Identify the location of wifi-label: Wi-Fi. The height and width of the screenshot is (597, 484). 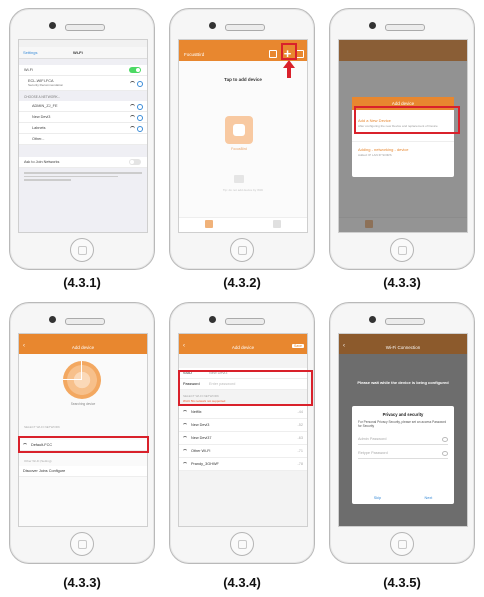
(28, 70).